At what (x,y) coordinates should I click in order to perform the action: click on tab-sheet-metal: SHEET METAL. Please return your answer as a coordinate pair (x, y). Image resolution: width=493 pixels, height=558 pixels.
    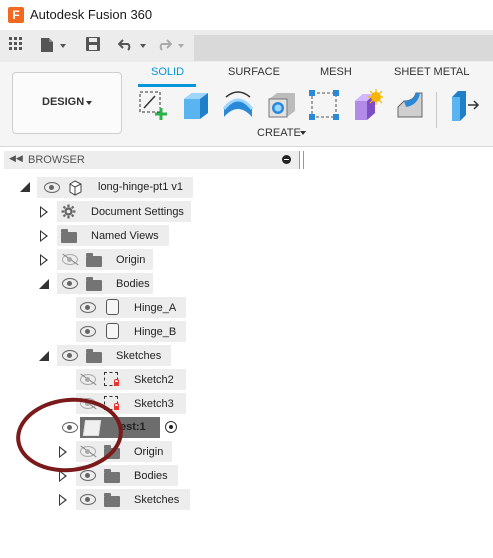
    Looking at the image, I should click on (431, 72).